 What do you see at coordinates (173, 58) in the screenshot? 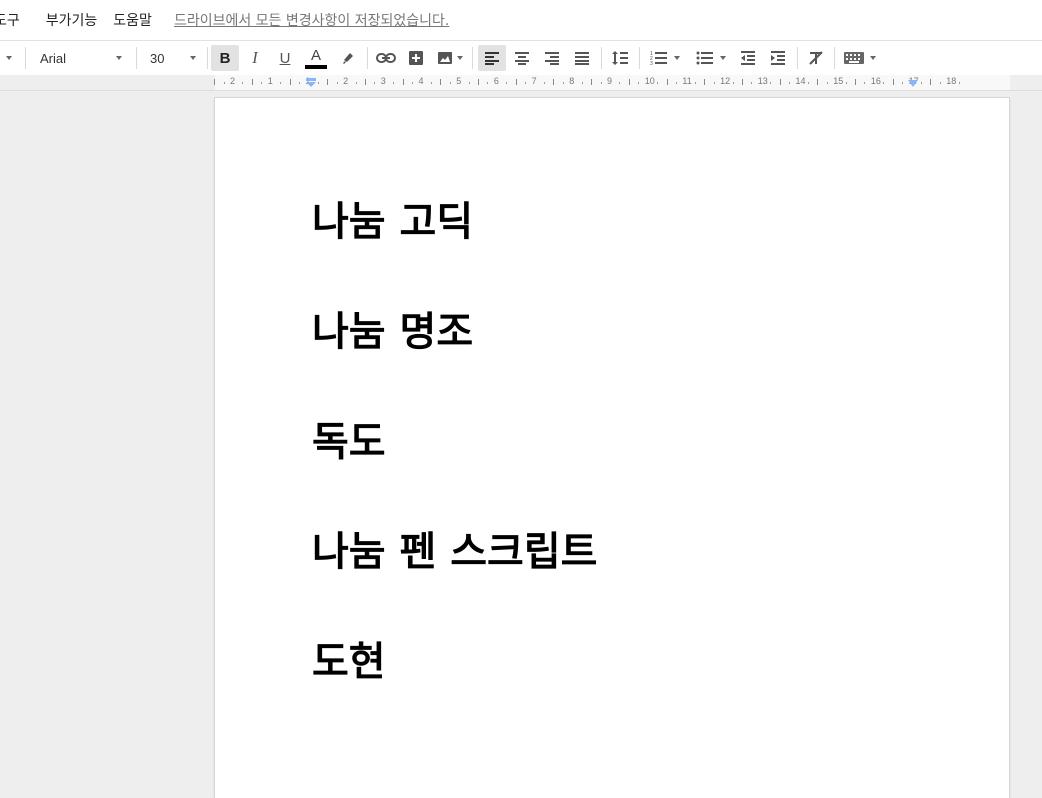
I see `font-size-dropdown: 30` at bounding box center [173, 58].